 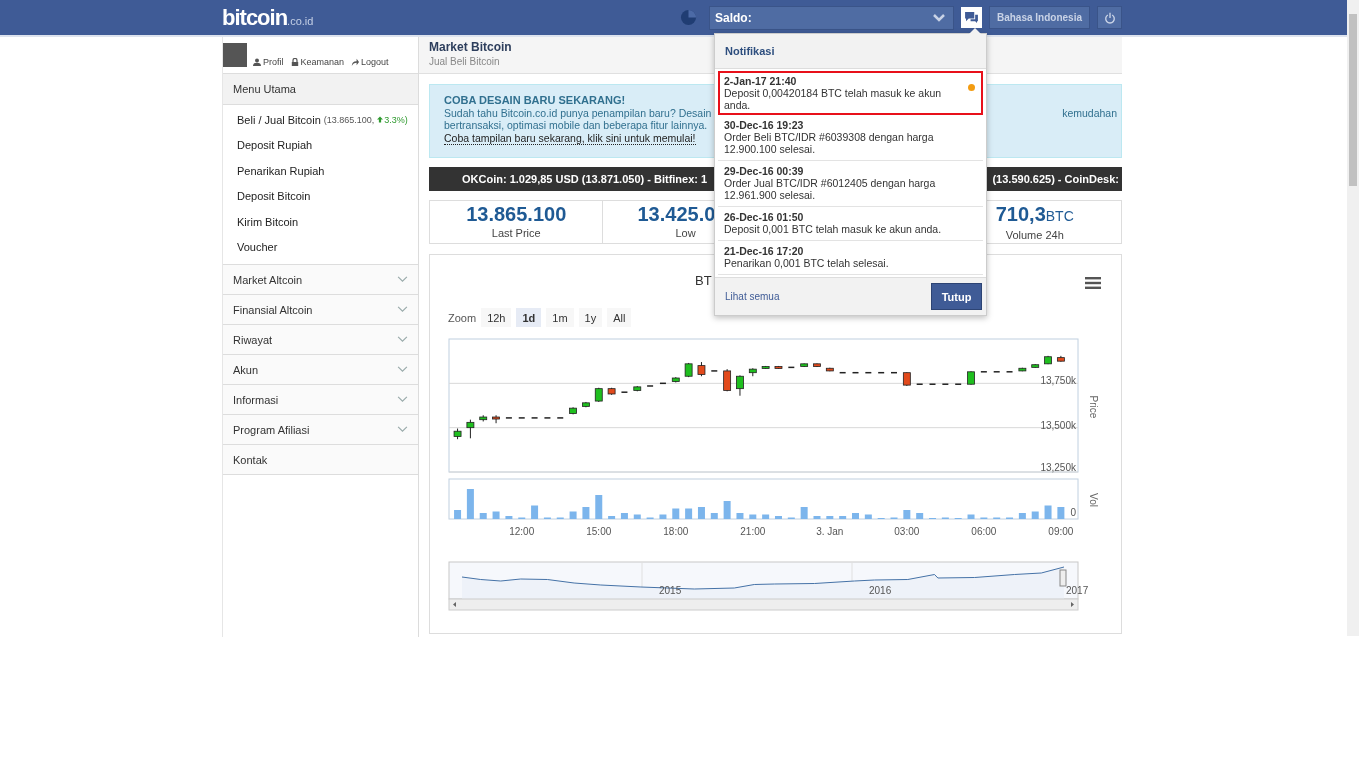 I want to click on axis-tick-label: 12:00, so click(x=522, y=531).